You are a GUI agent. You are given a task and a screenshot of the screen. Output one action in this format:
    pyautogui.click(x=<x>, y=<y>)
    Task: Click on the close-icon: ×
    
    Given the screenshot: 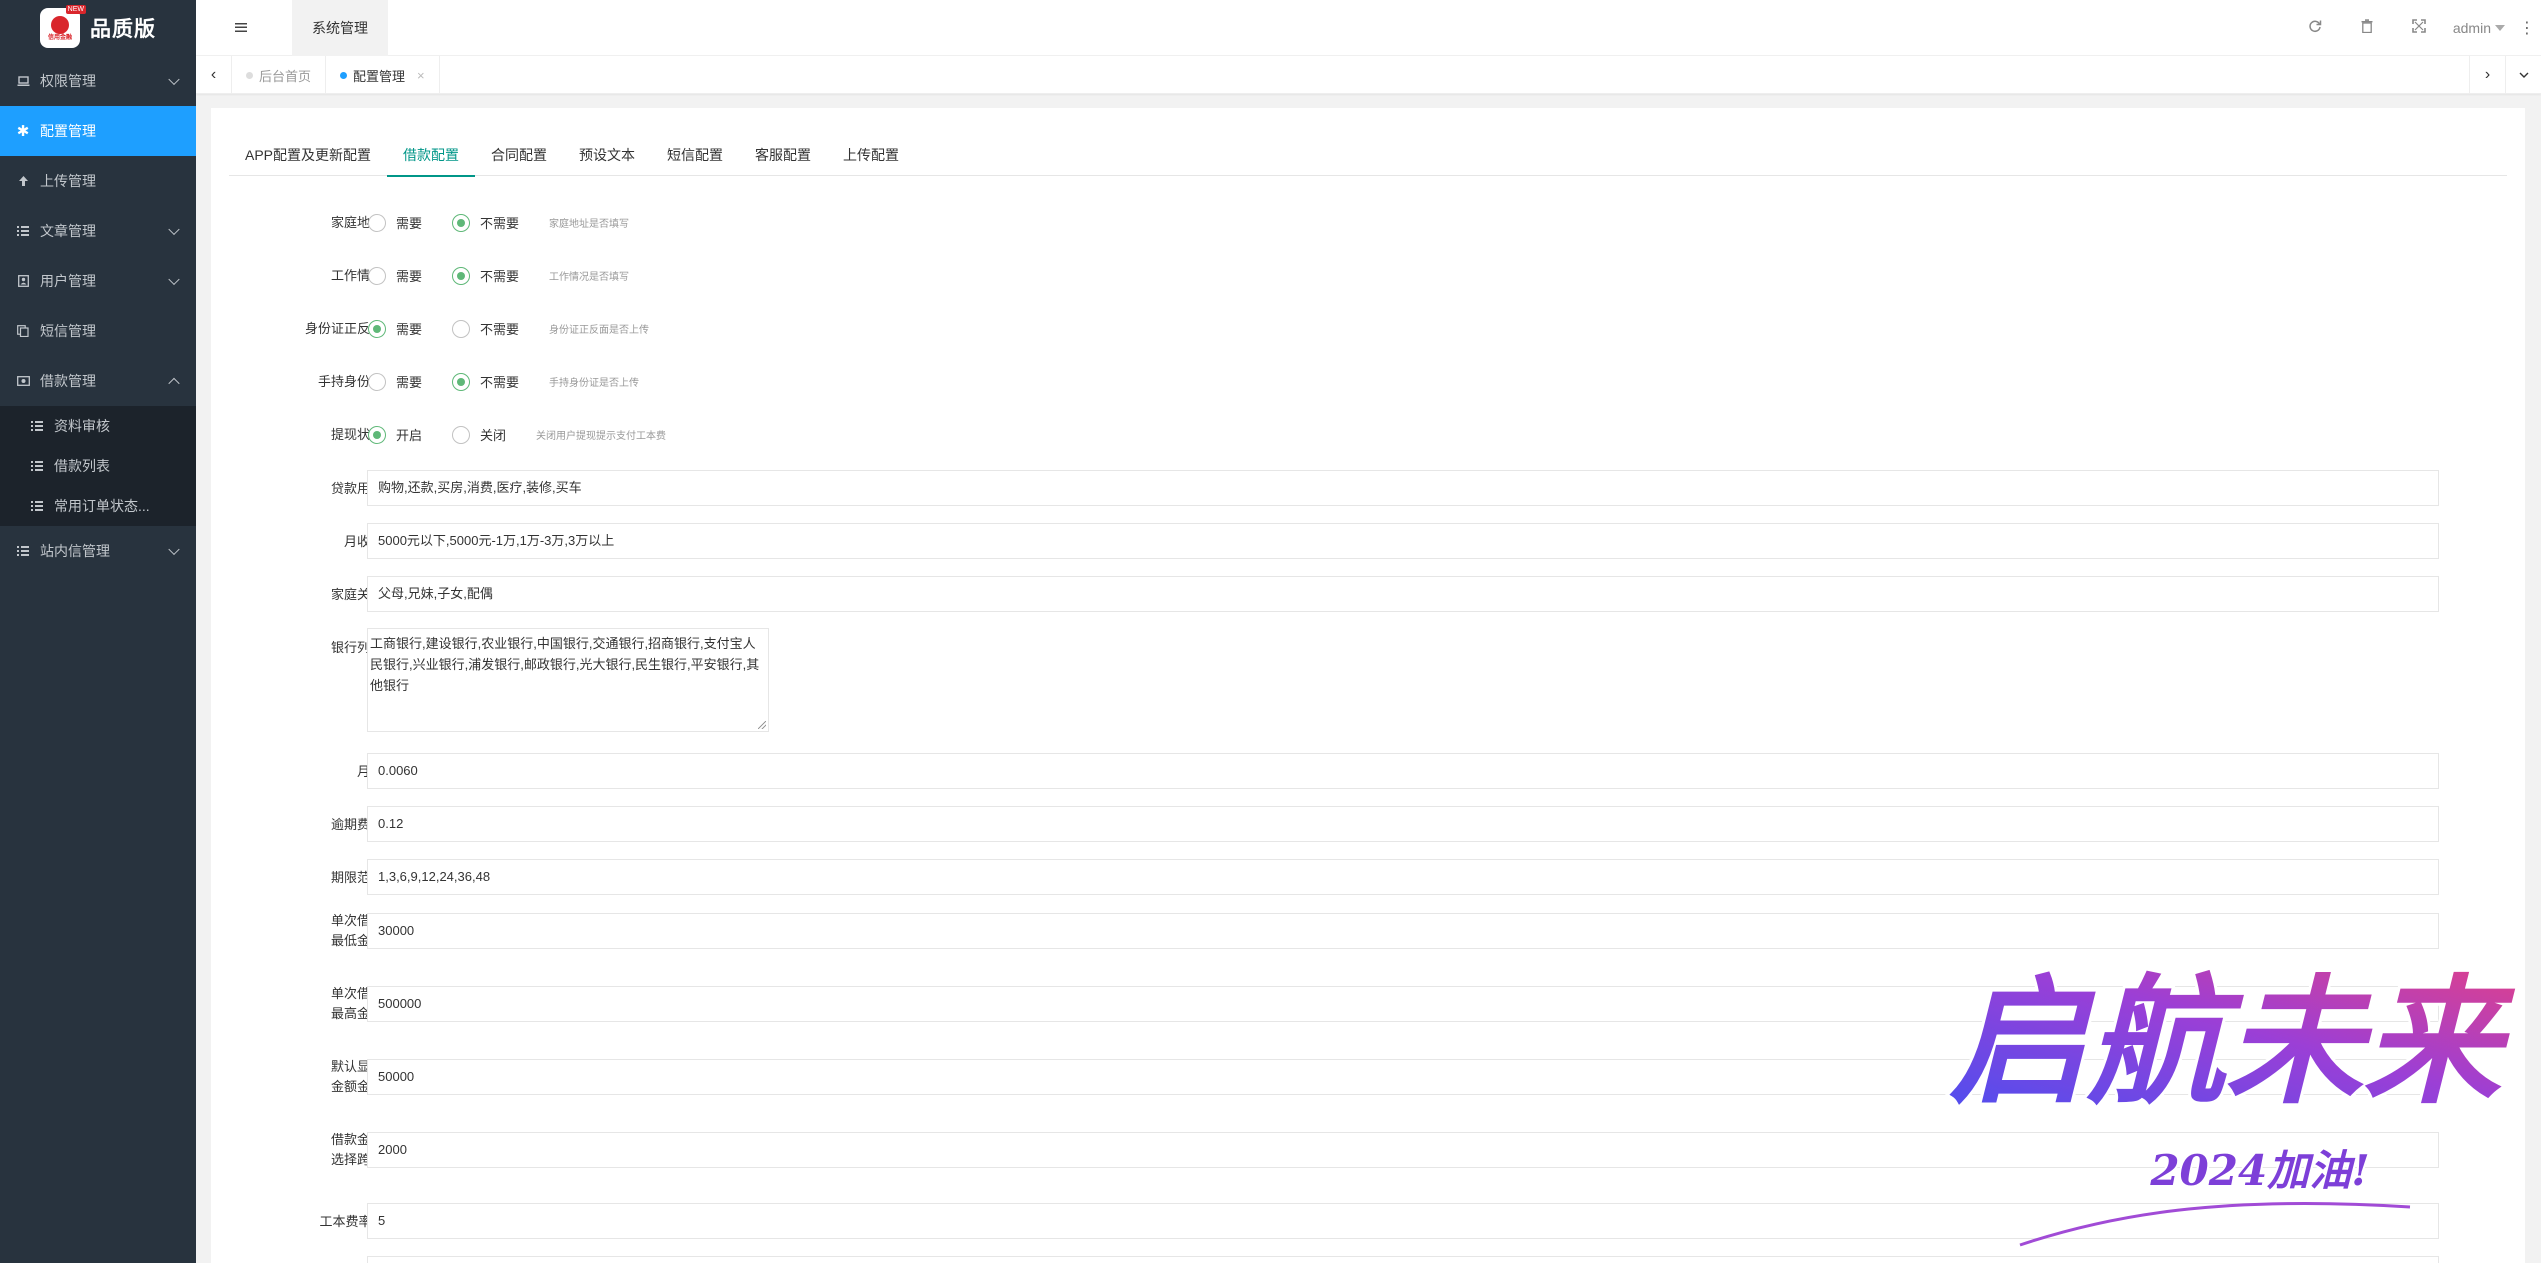 What is the action you would take?
    pyautogui.click(x=421, y=75)
    